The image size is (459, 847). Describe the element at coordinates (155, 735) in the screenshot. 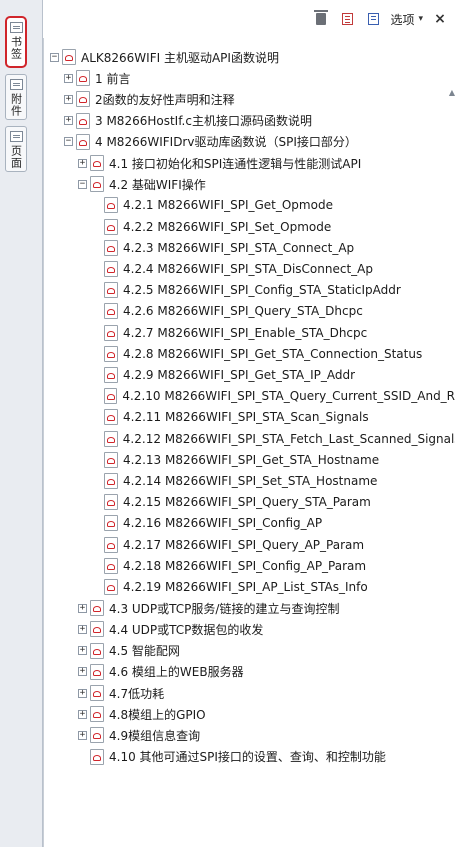

I see `bookmark-label: 4.9模组信息查询` at that location.